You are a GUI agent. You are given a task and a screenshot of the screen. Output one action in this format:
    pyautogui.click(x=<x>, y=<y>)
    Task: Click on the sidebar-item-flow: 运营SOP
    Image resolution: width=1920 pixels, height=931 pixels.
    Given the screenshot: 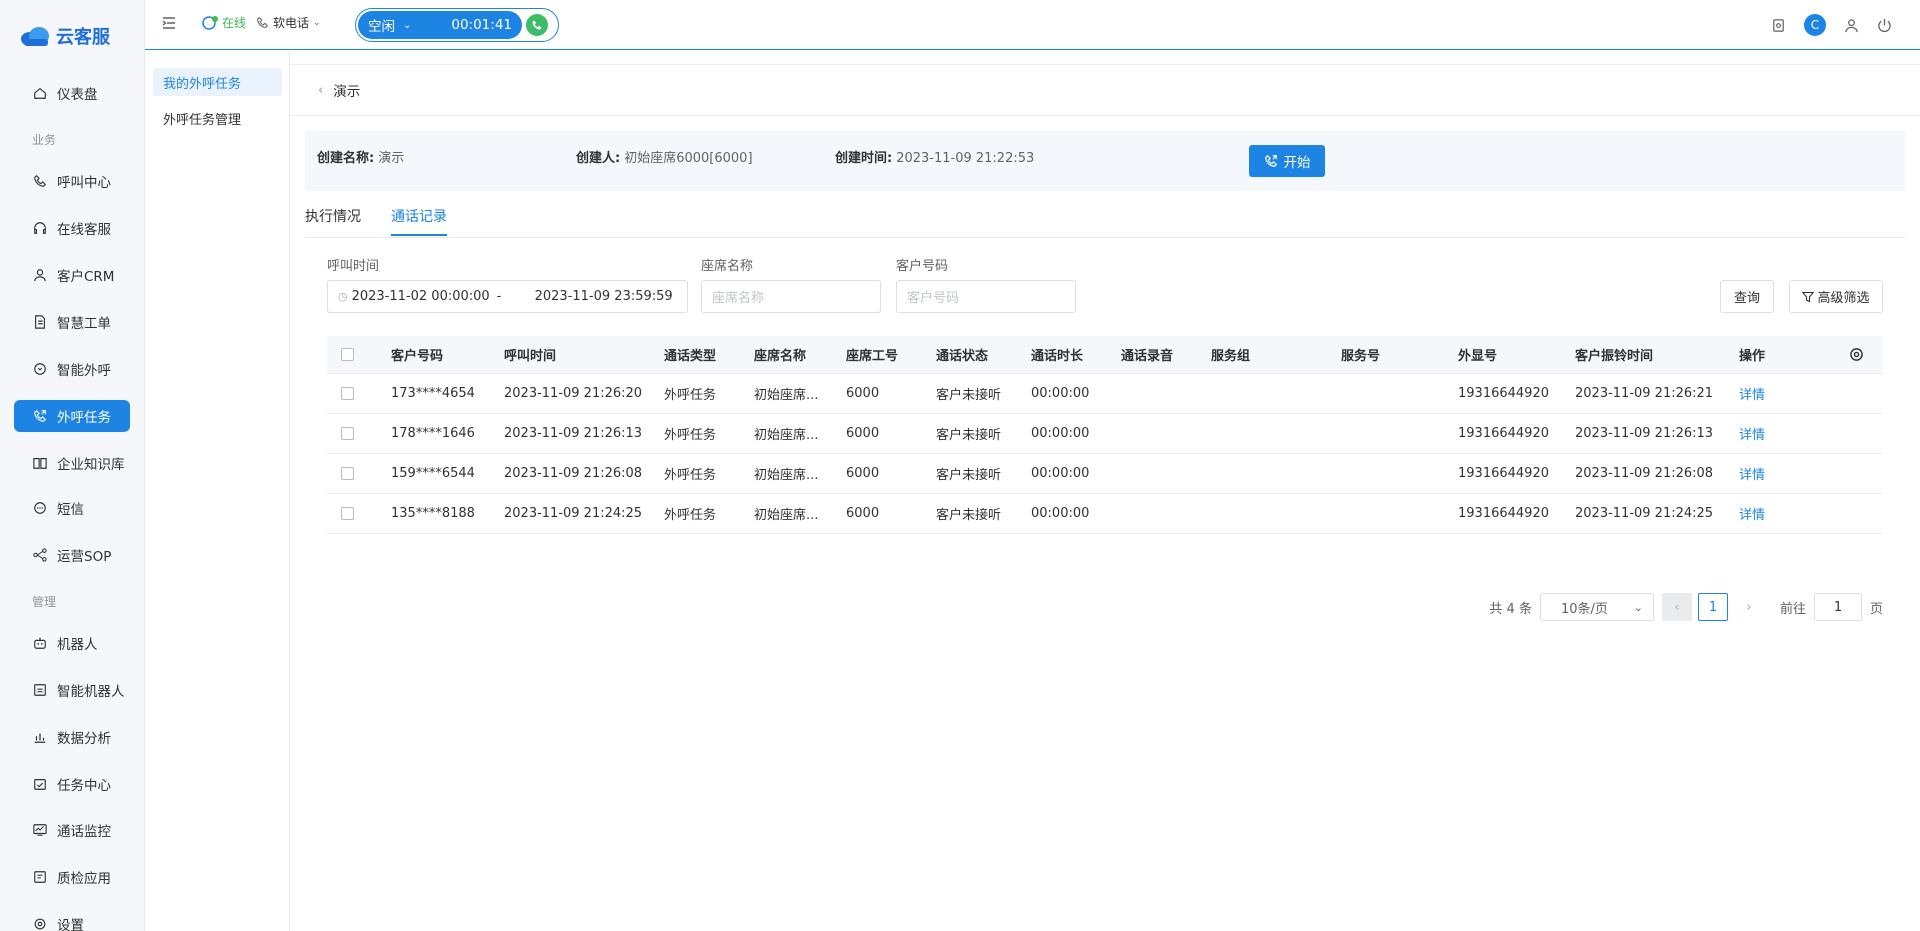 What is the action you would take?
    pyautogui.click(x=72, y=555)
    